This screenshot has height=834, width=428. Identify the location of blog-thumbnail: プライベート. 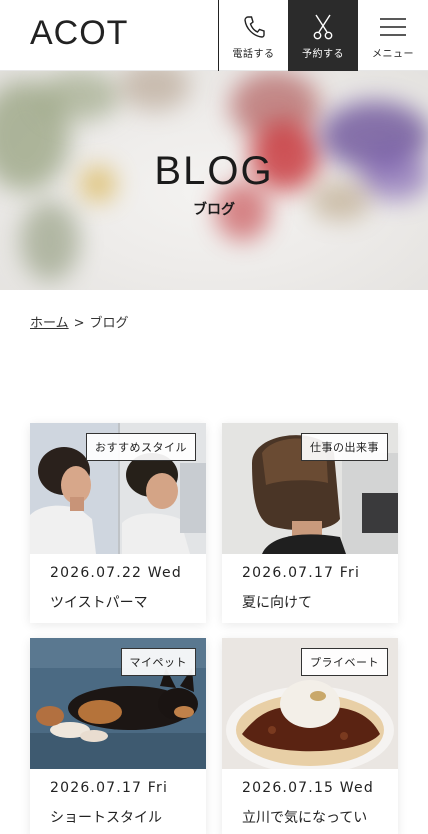
(310, 703).